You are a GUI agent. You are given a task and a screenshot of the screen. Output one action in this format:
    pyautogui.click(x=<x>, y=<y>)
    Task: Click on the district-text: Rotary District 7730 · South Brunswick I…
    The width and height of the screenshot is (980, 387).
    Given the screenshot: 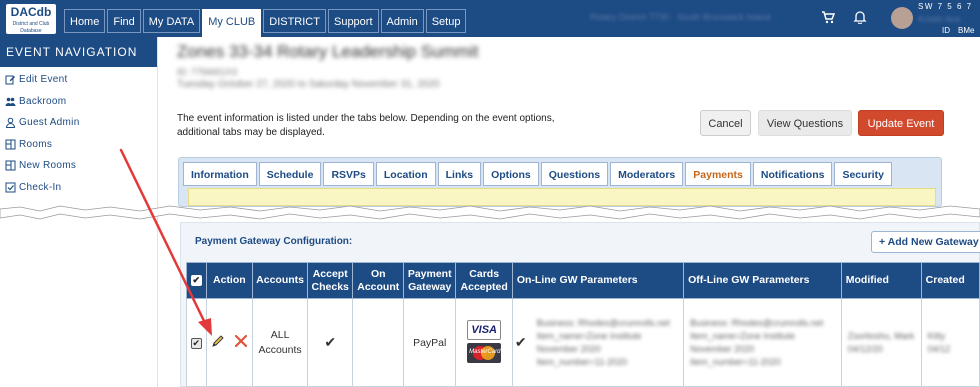 What is the action you would take?
    pyautogui.click(x=680, y=17)
    